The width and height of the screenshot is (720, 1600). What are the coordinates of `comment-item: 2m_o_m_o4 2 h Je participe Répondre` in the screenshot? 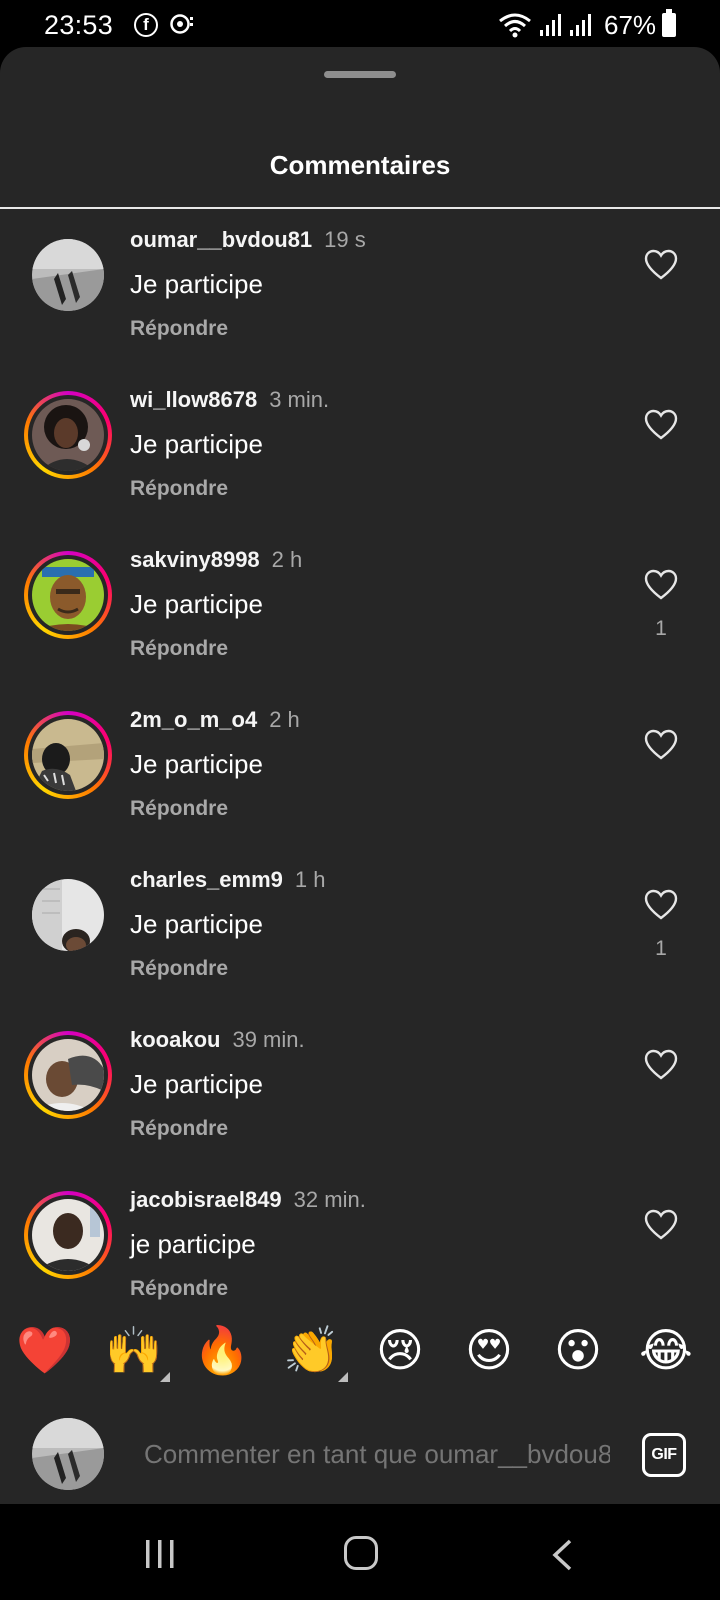 It's located at (360, 769).